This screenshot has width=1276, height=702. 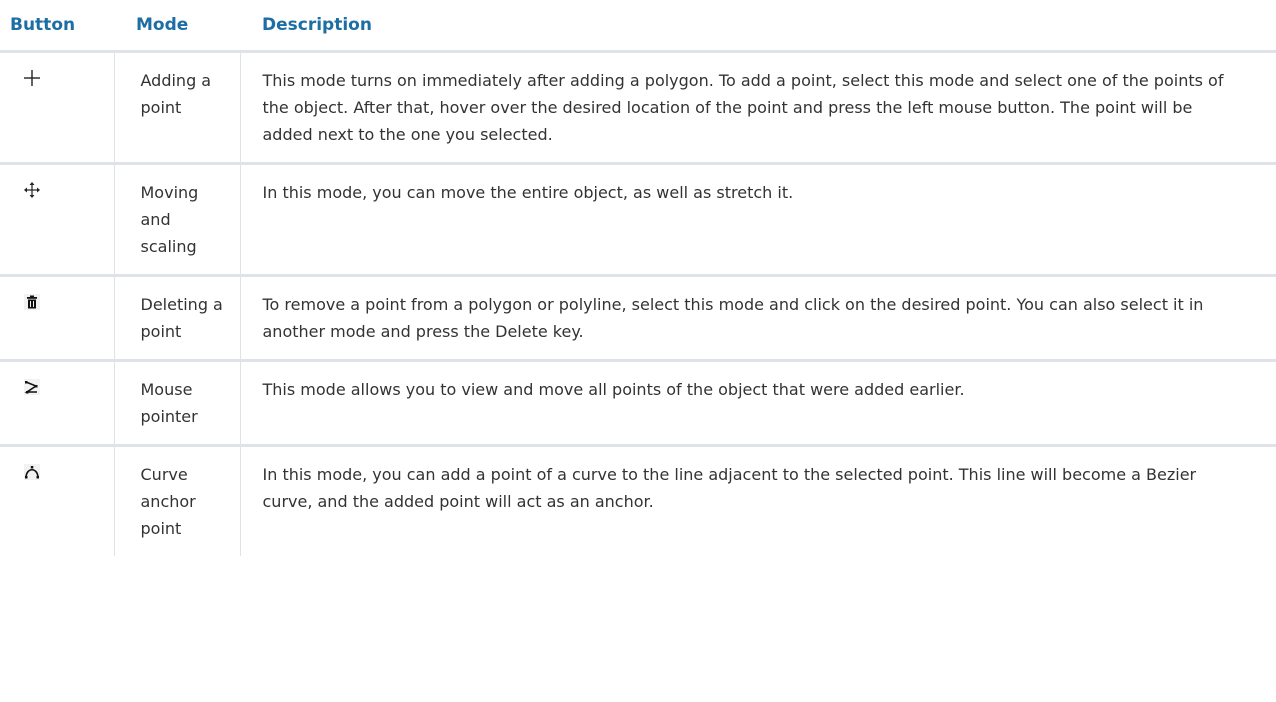 I want to click on header-description: Description, so click(x=758, y=26).